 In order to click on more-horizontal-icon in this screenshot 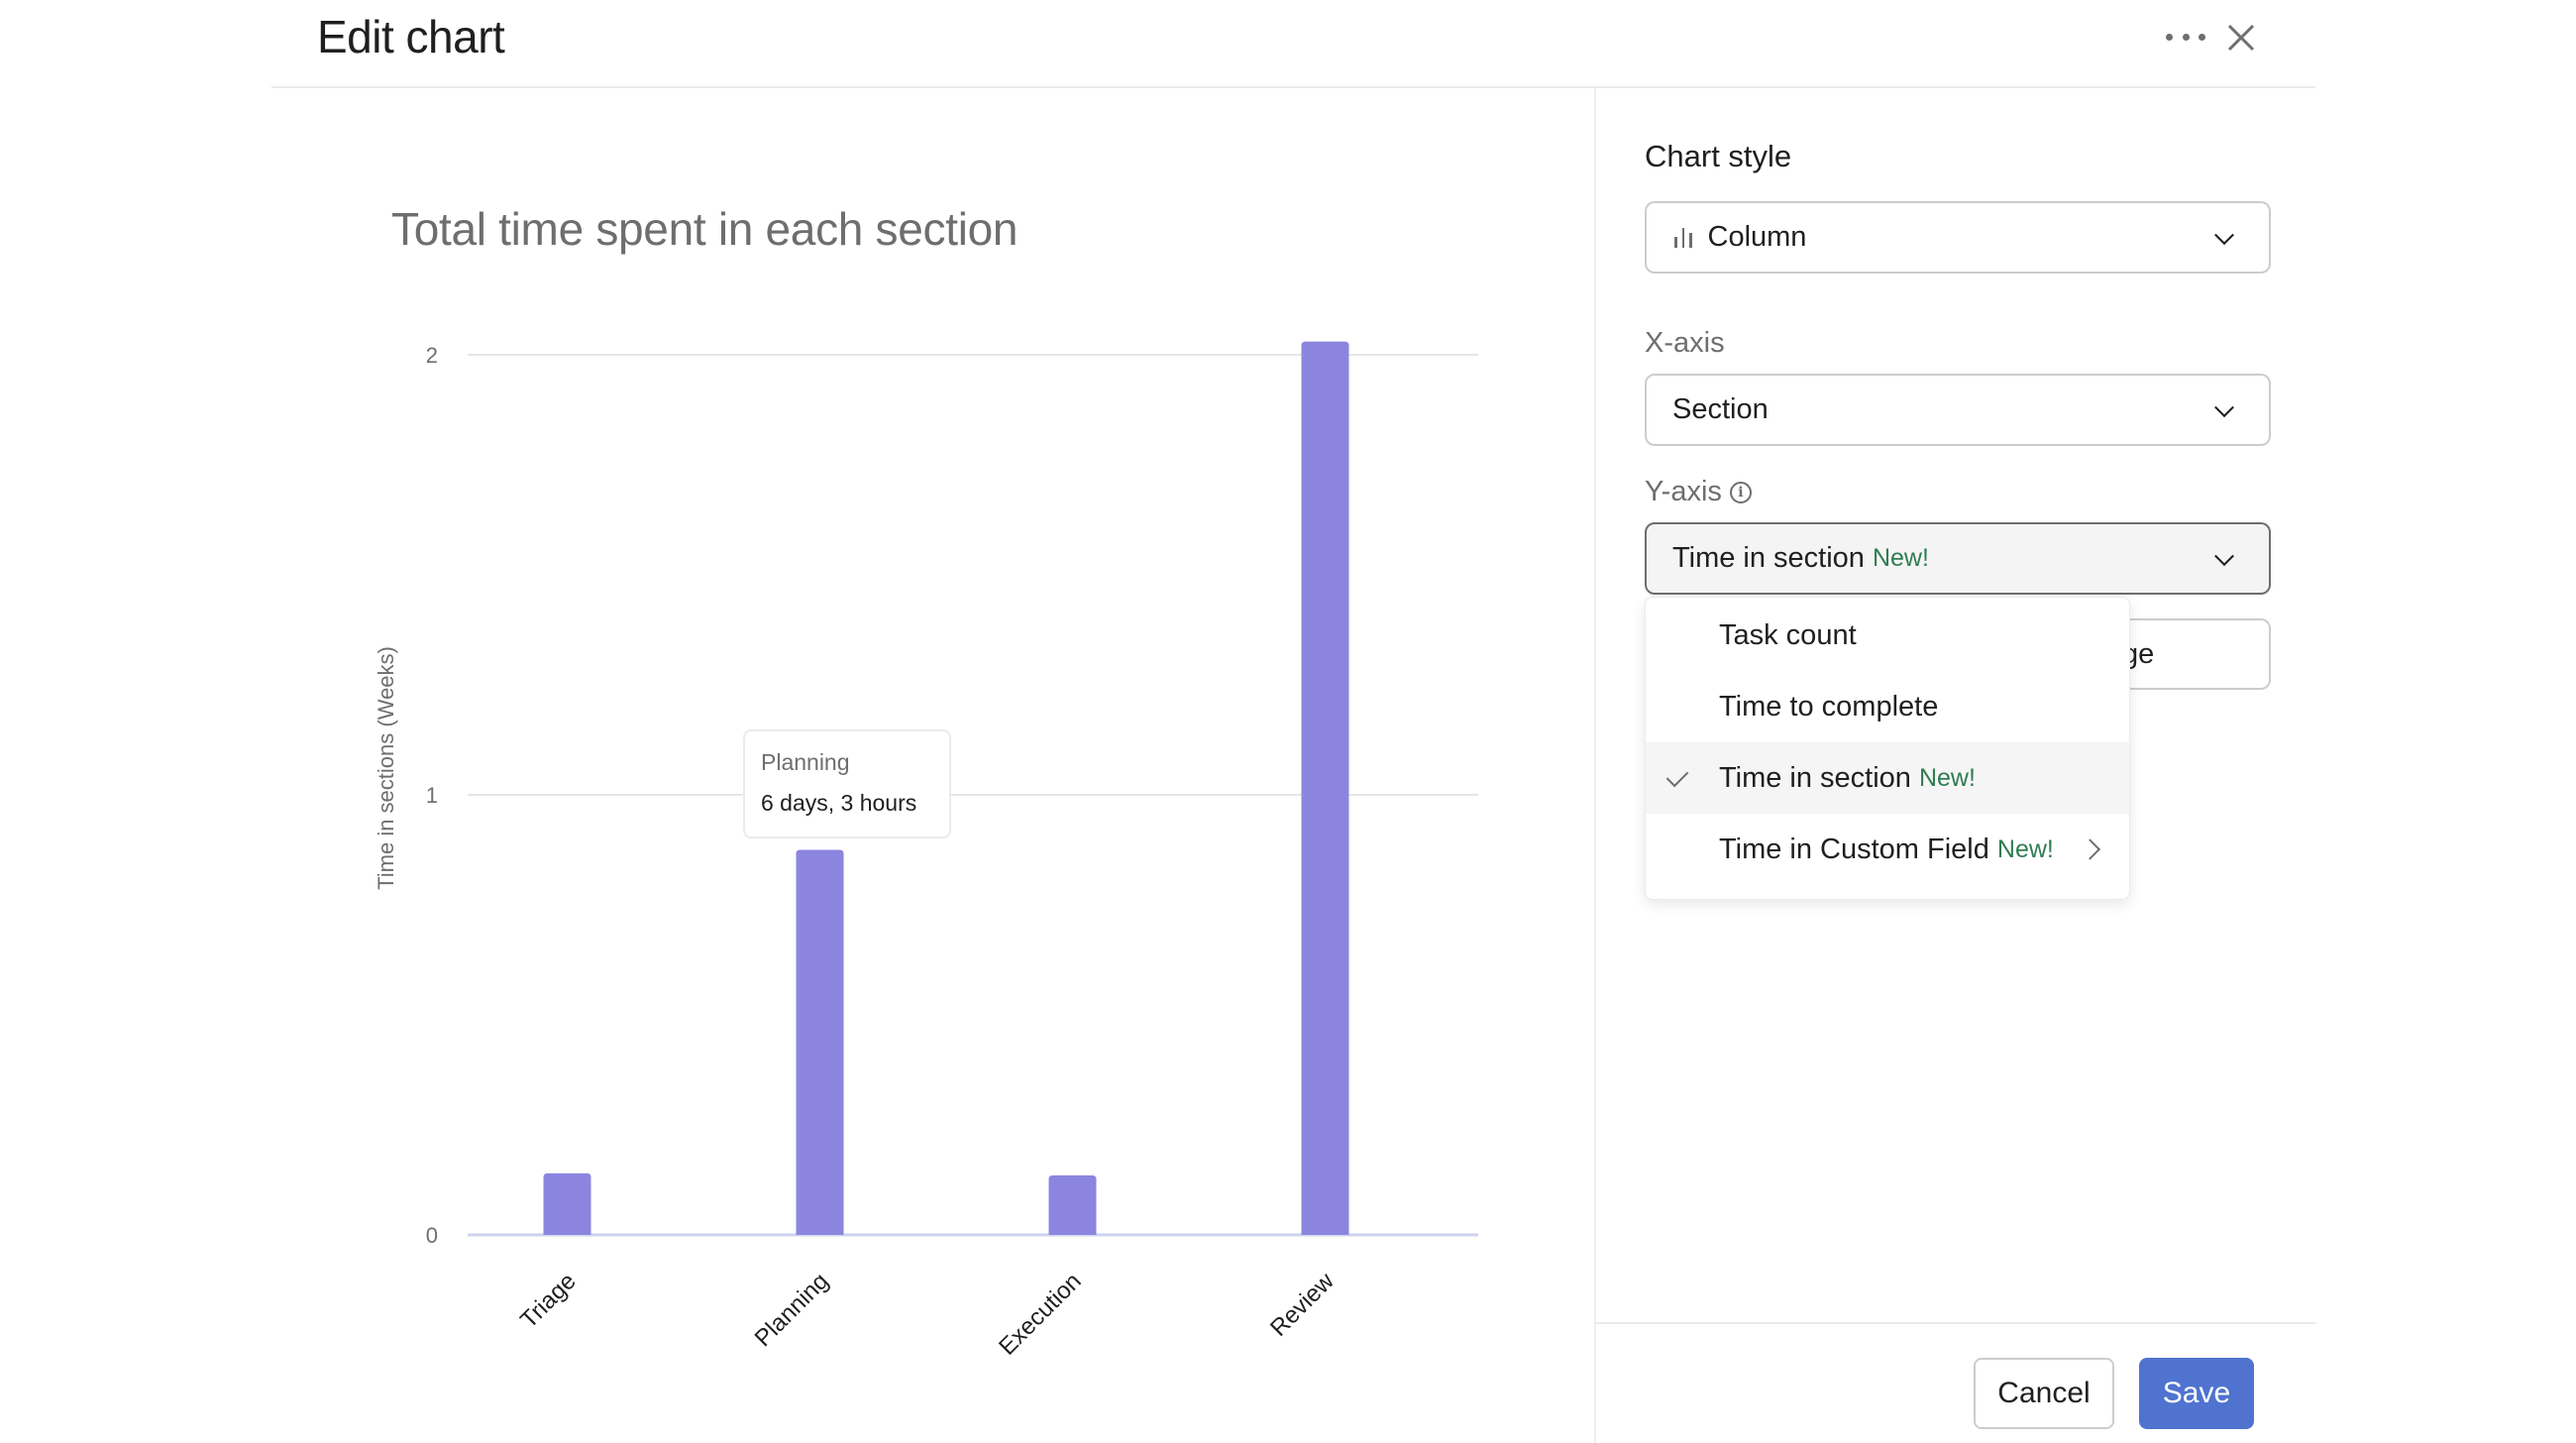, I will do `click(2169, 37)`.